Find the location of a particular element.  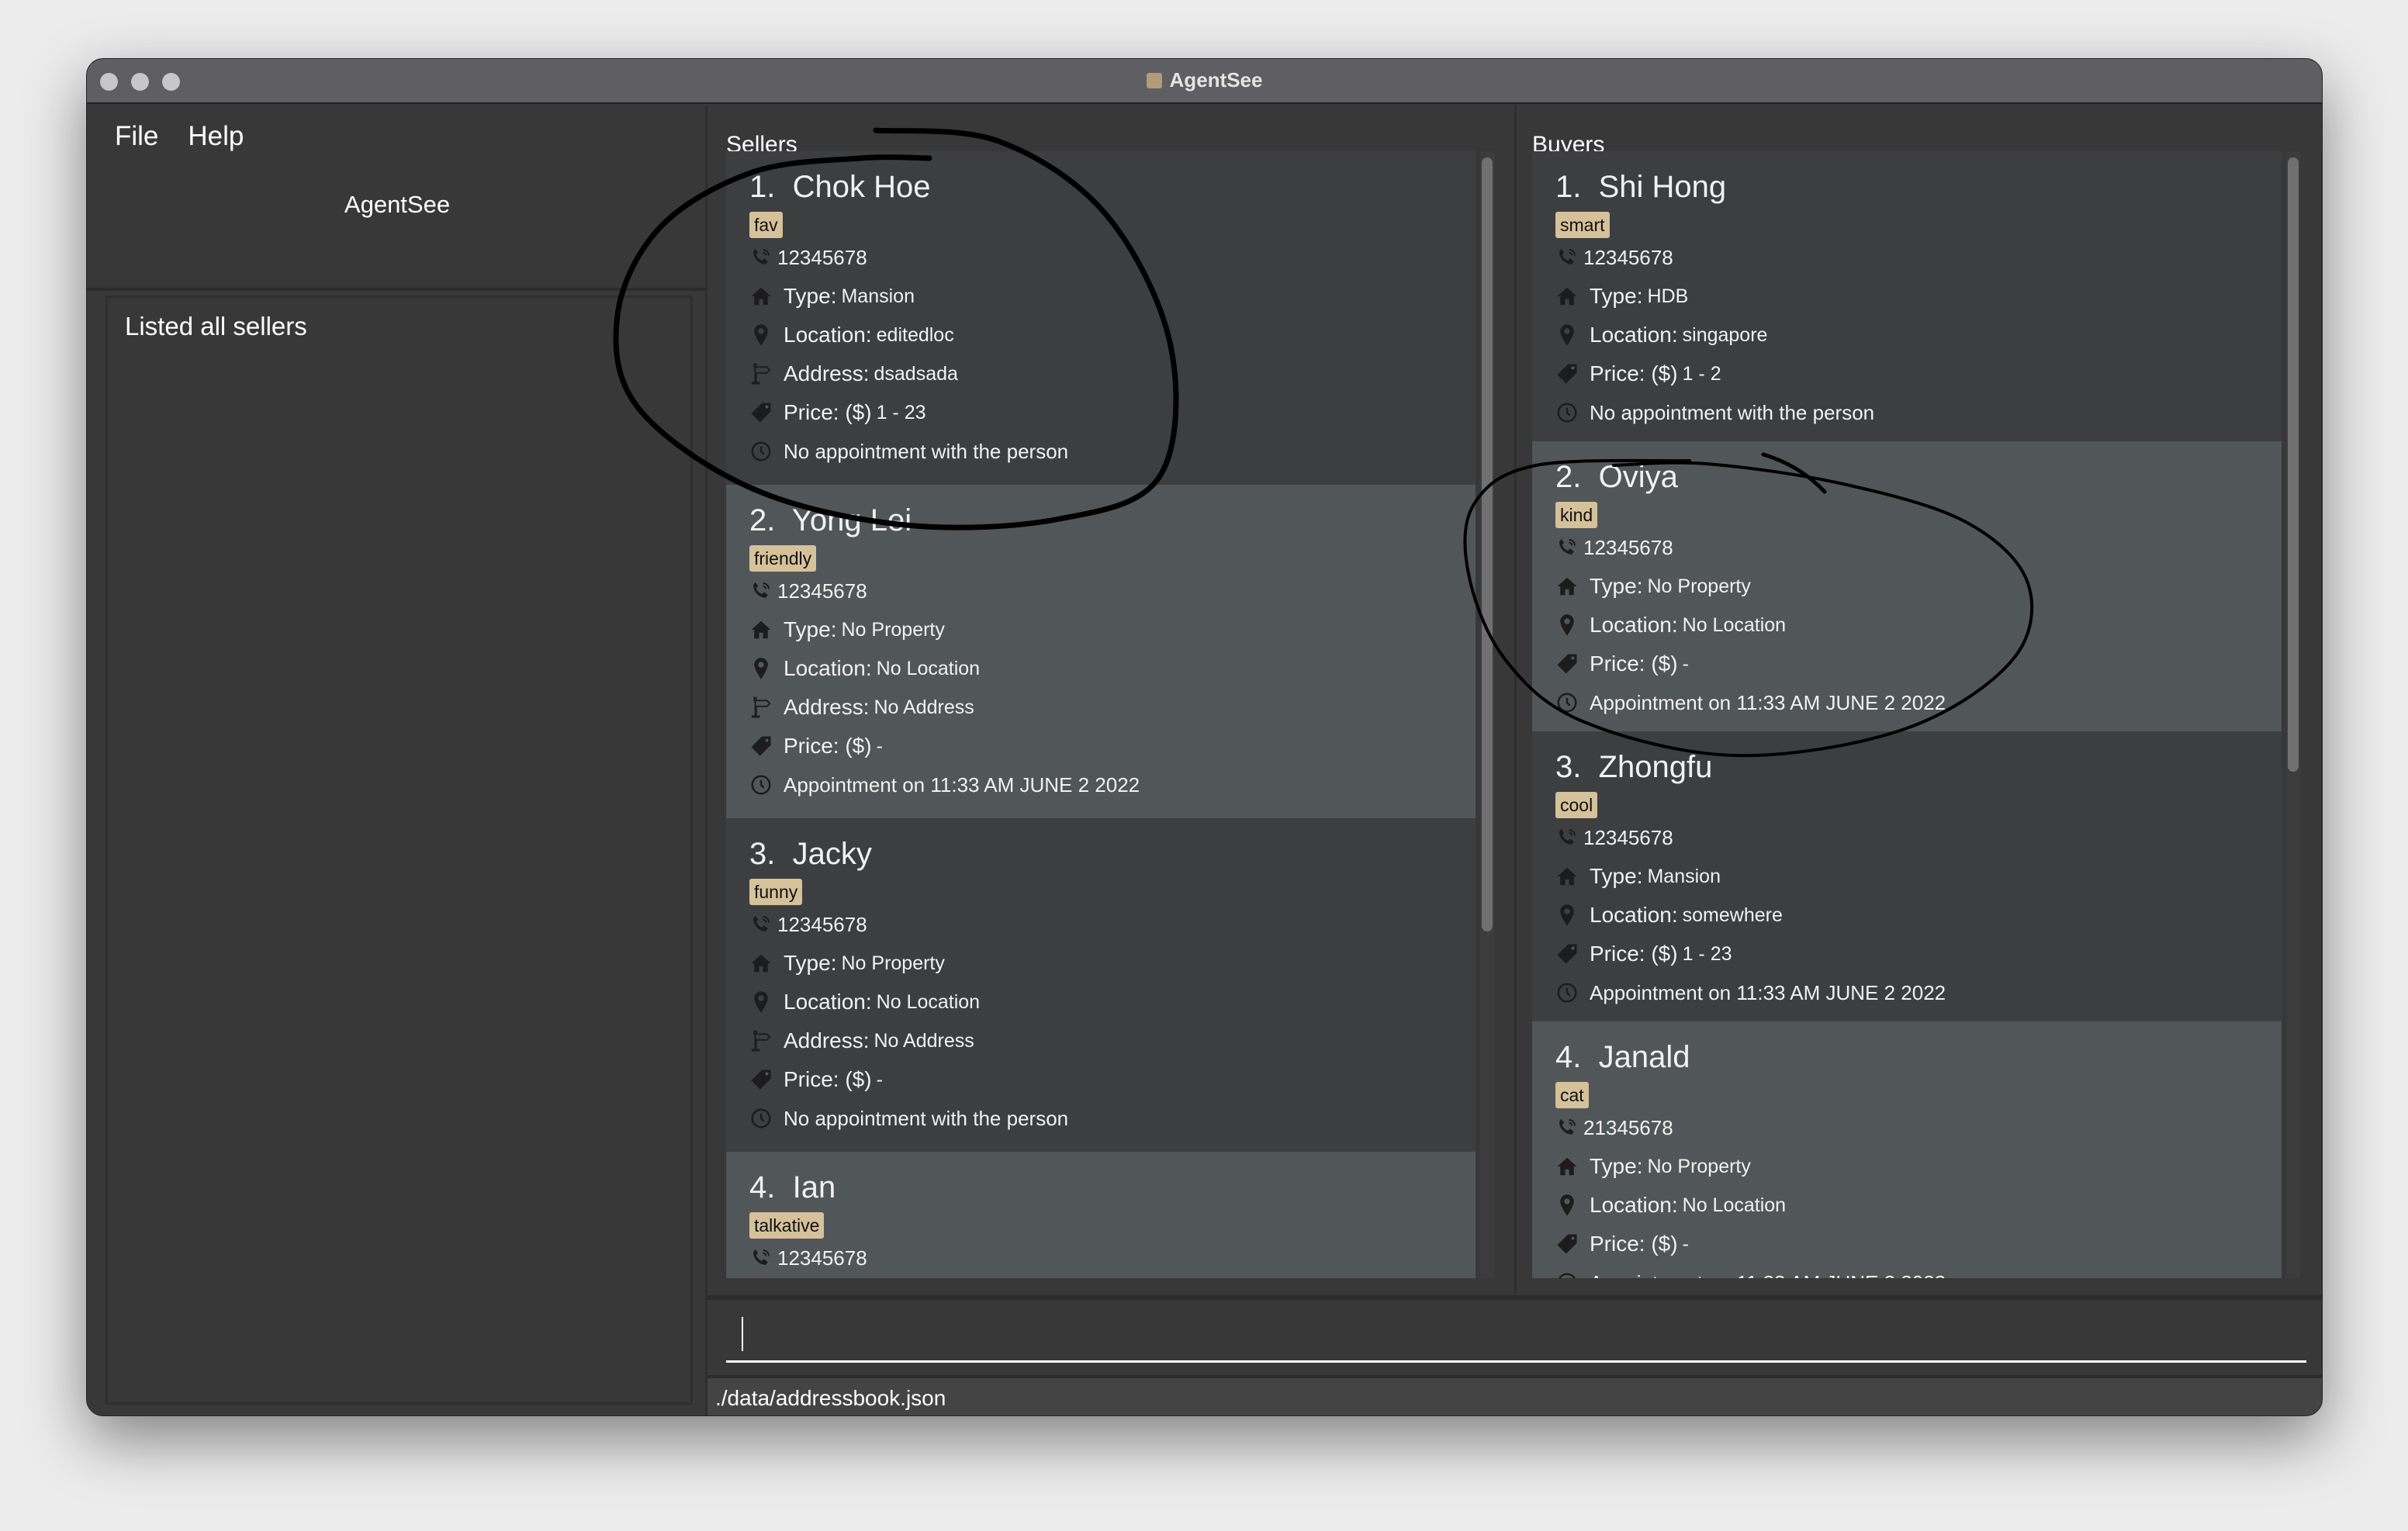

person-name: 4. Ian is located at coordinates (1112, 1187).